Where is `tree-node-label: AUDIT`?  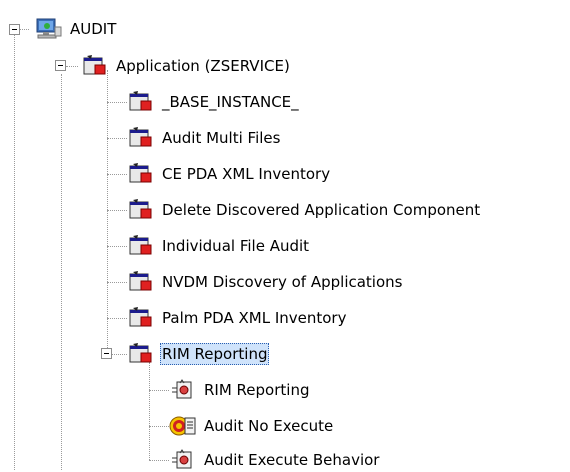
tree-node-label: AUDIT is located at coordinates (93, 29).